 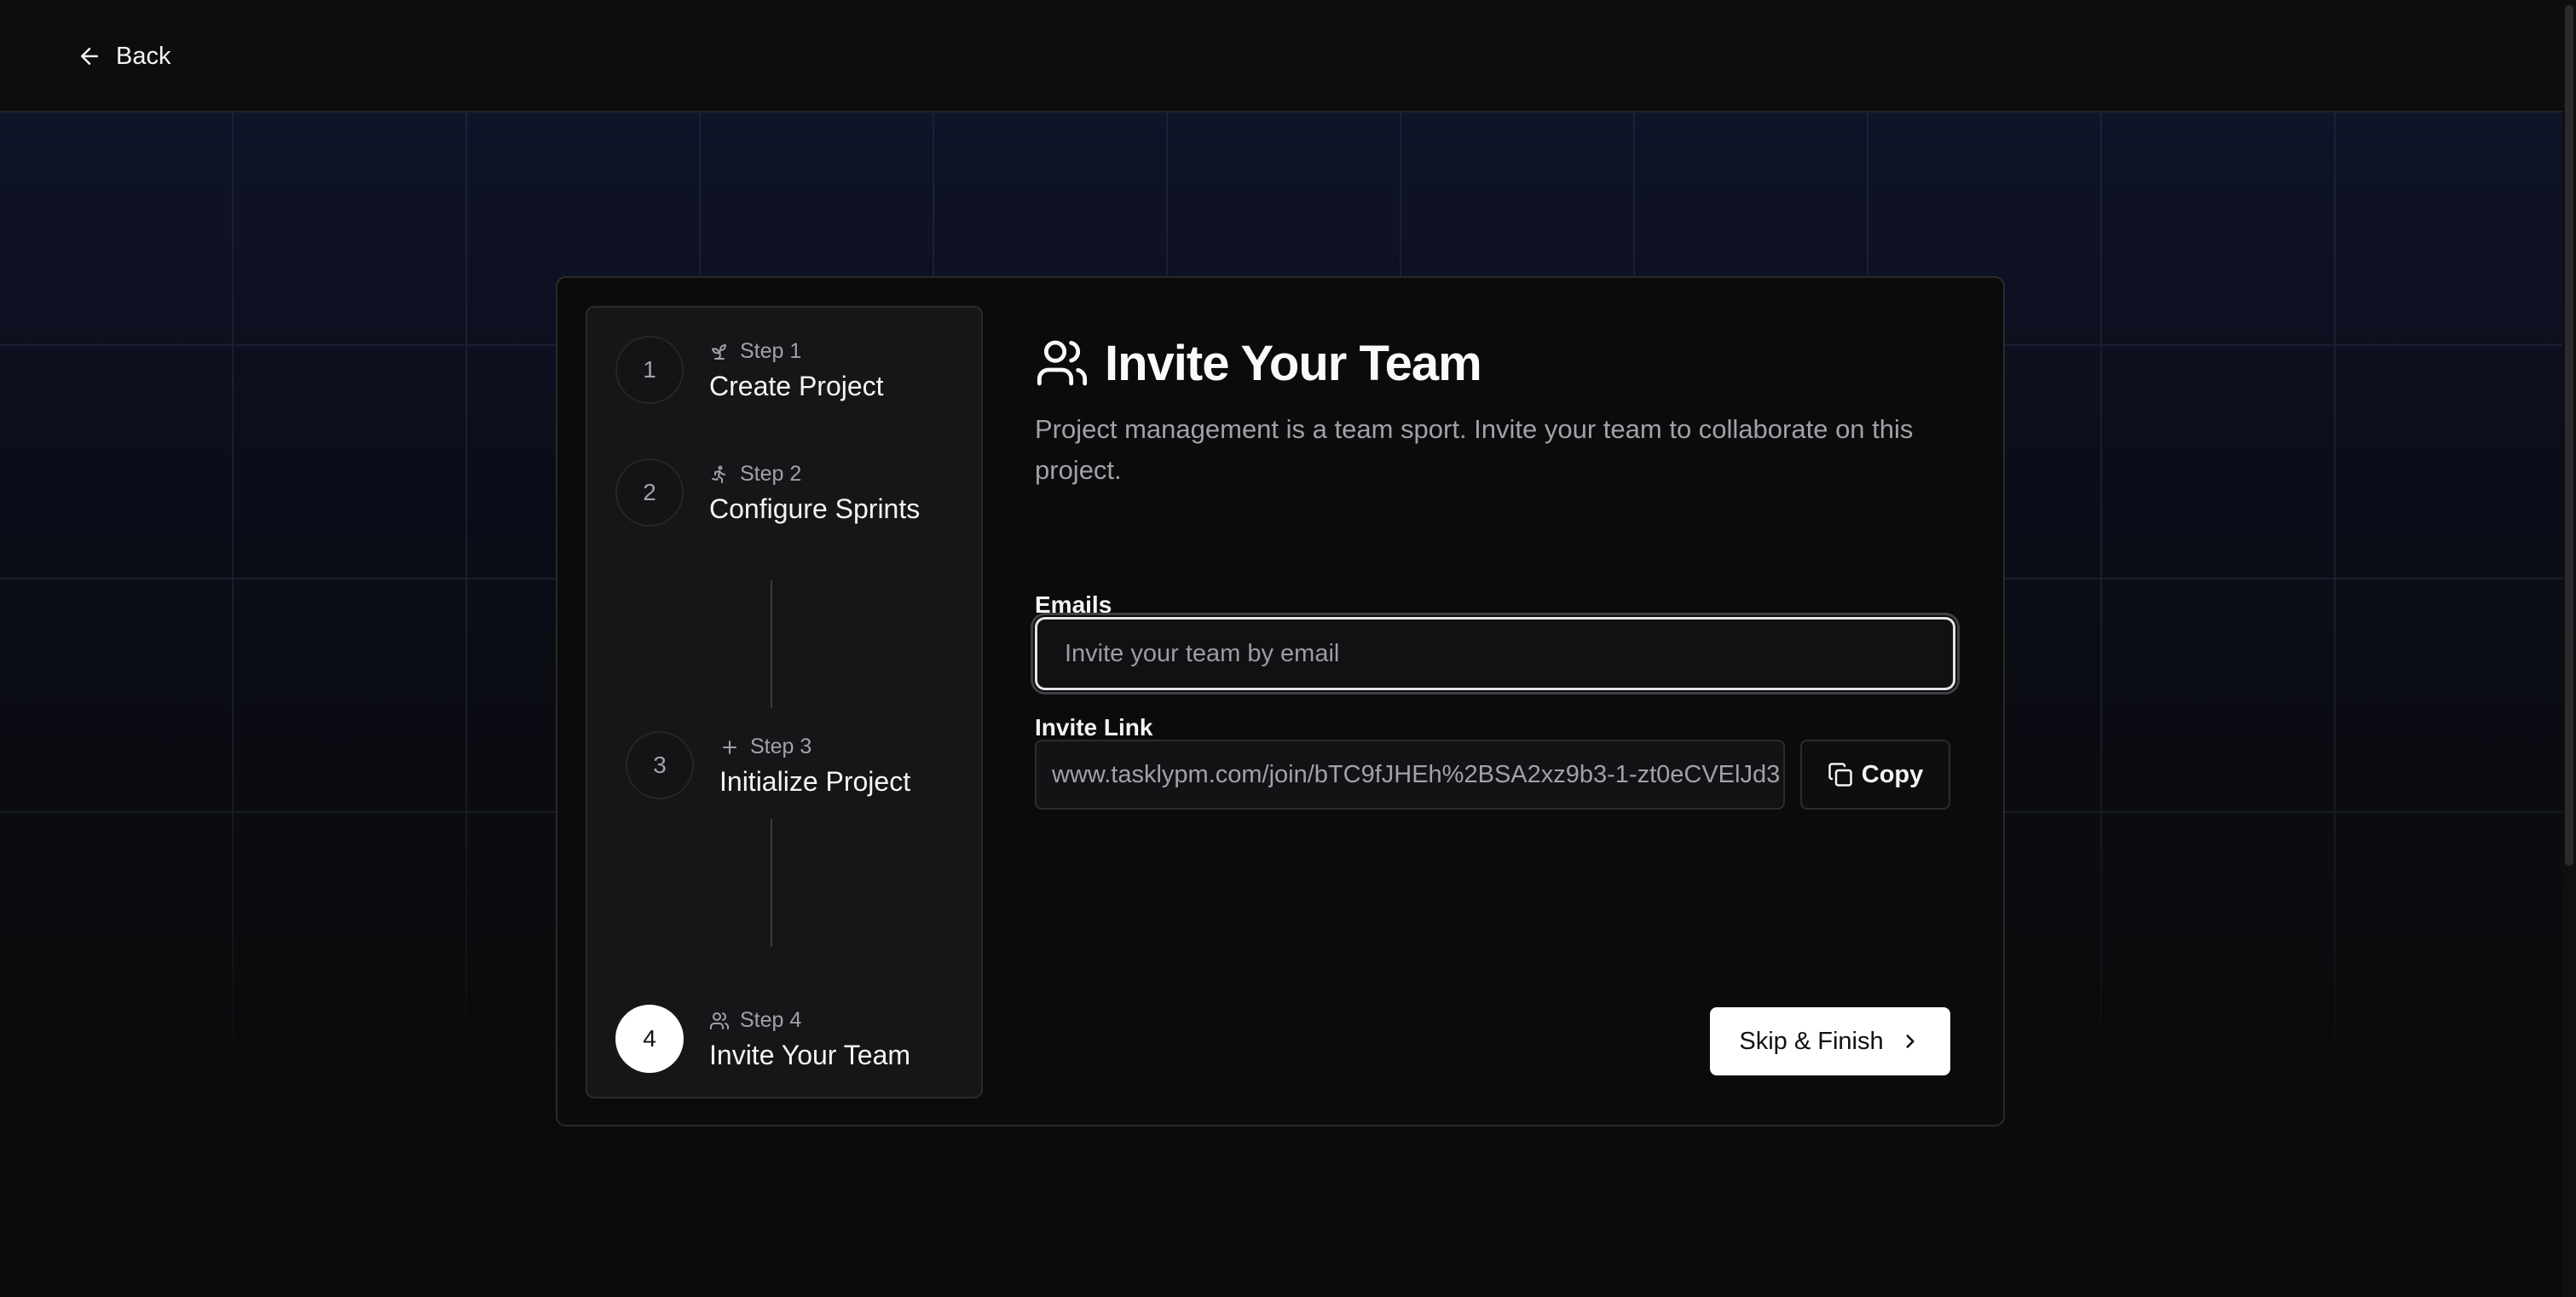 I want to click on step-number-badge: 3, so click(x=660, y=765).